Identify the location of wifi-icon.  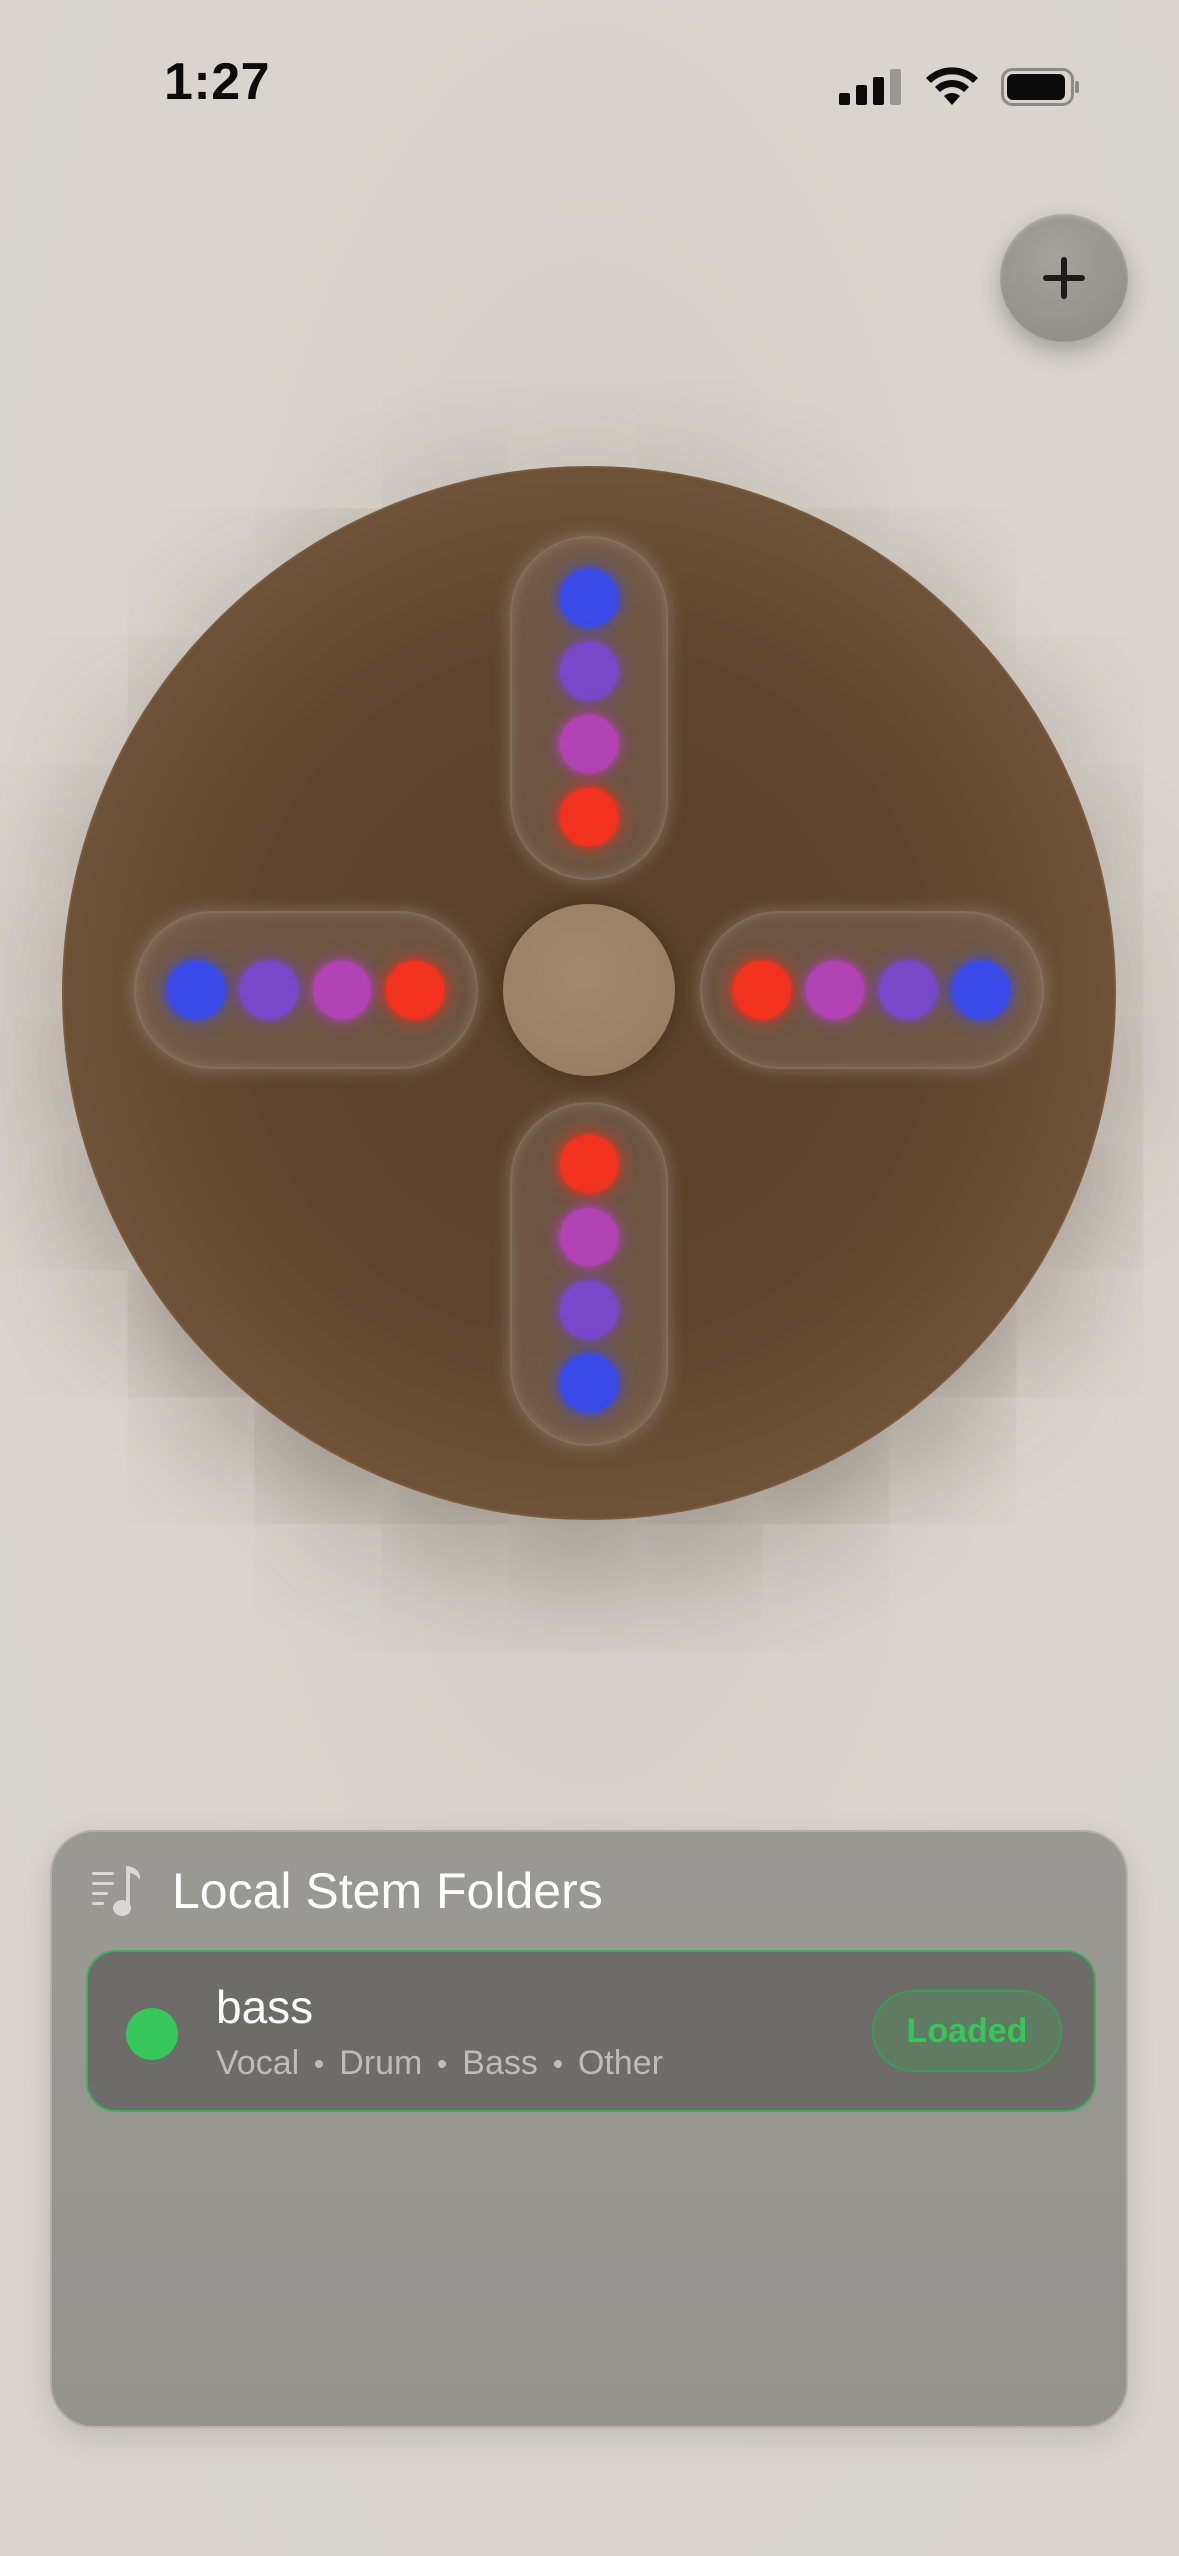
(952, 86).